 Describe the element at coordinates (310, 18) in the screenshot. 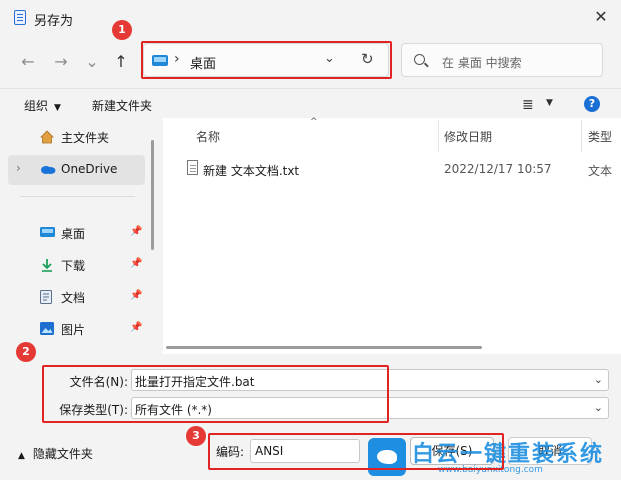

I see `title-bar` at that location.